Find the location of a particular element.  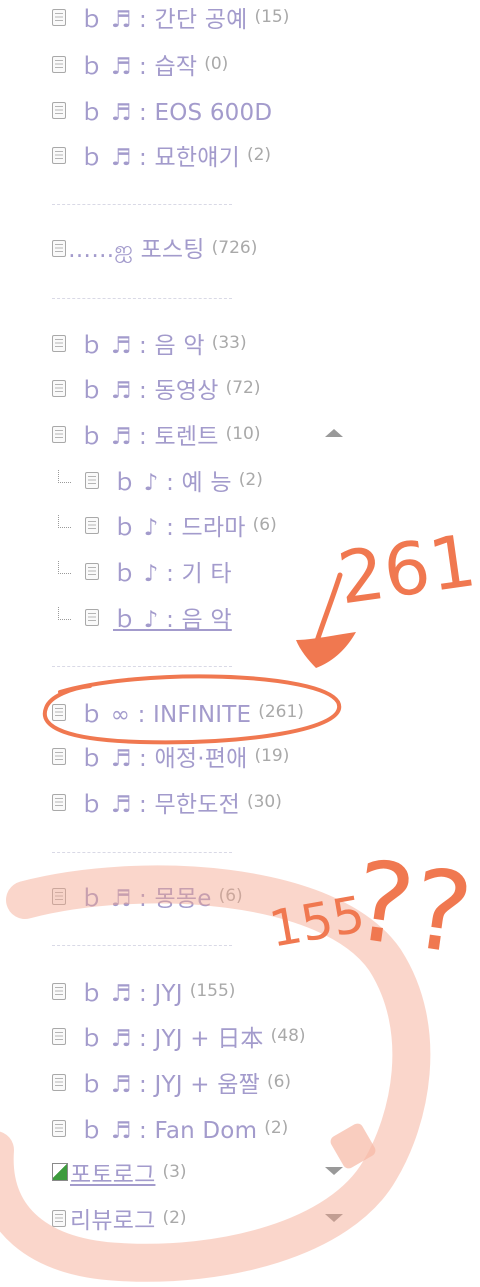

reviewlog-item: 리뷰로그 (2) is located at coordinates (93, 1218).